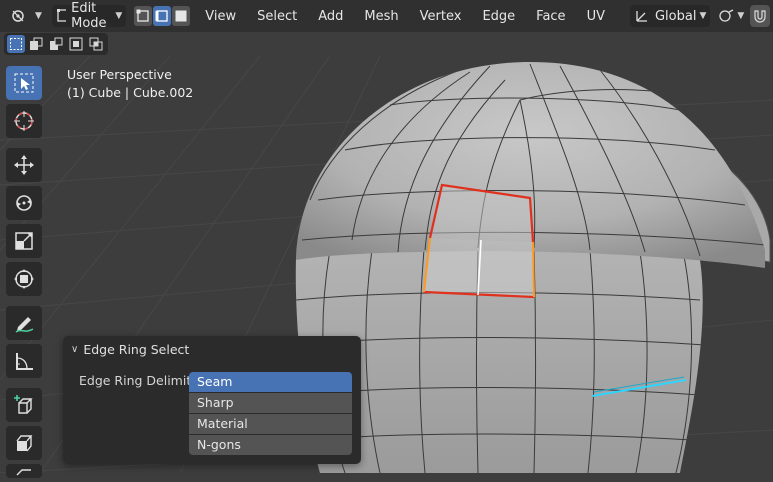  I want to click on tool-add-cube, so click(24, 405).